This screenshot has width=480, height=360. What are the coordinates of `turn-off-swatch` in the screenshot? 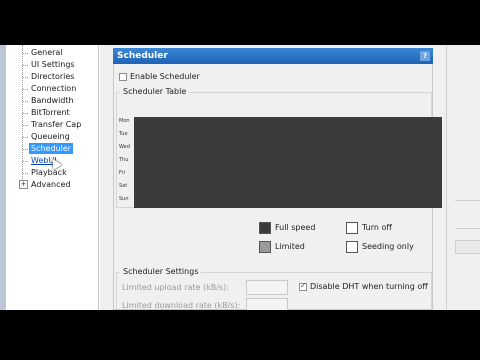 It's located at (352, 228).